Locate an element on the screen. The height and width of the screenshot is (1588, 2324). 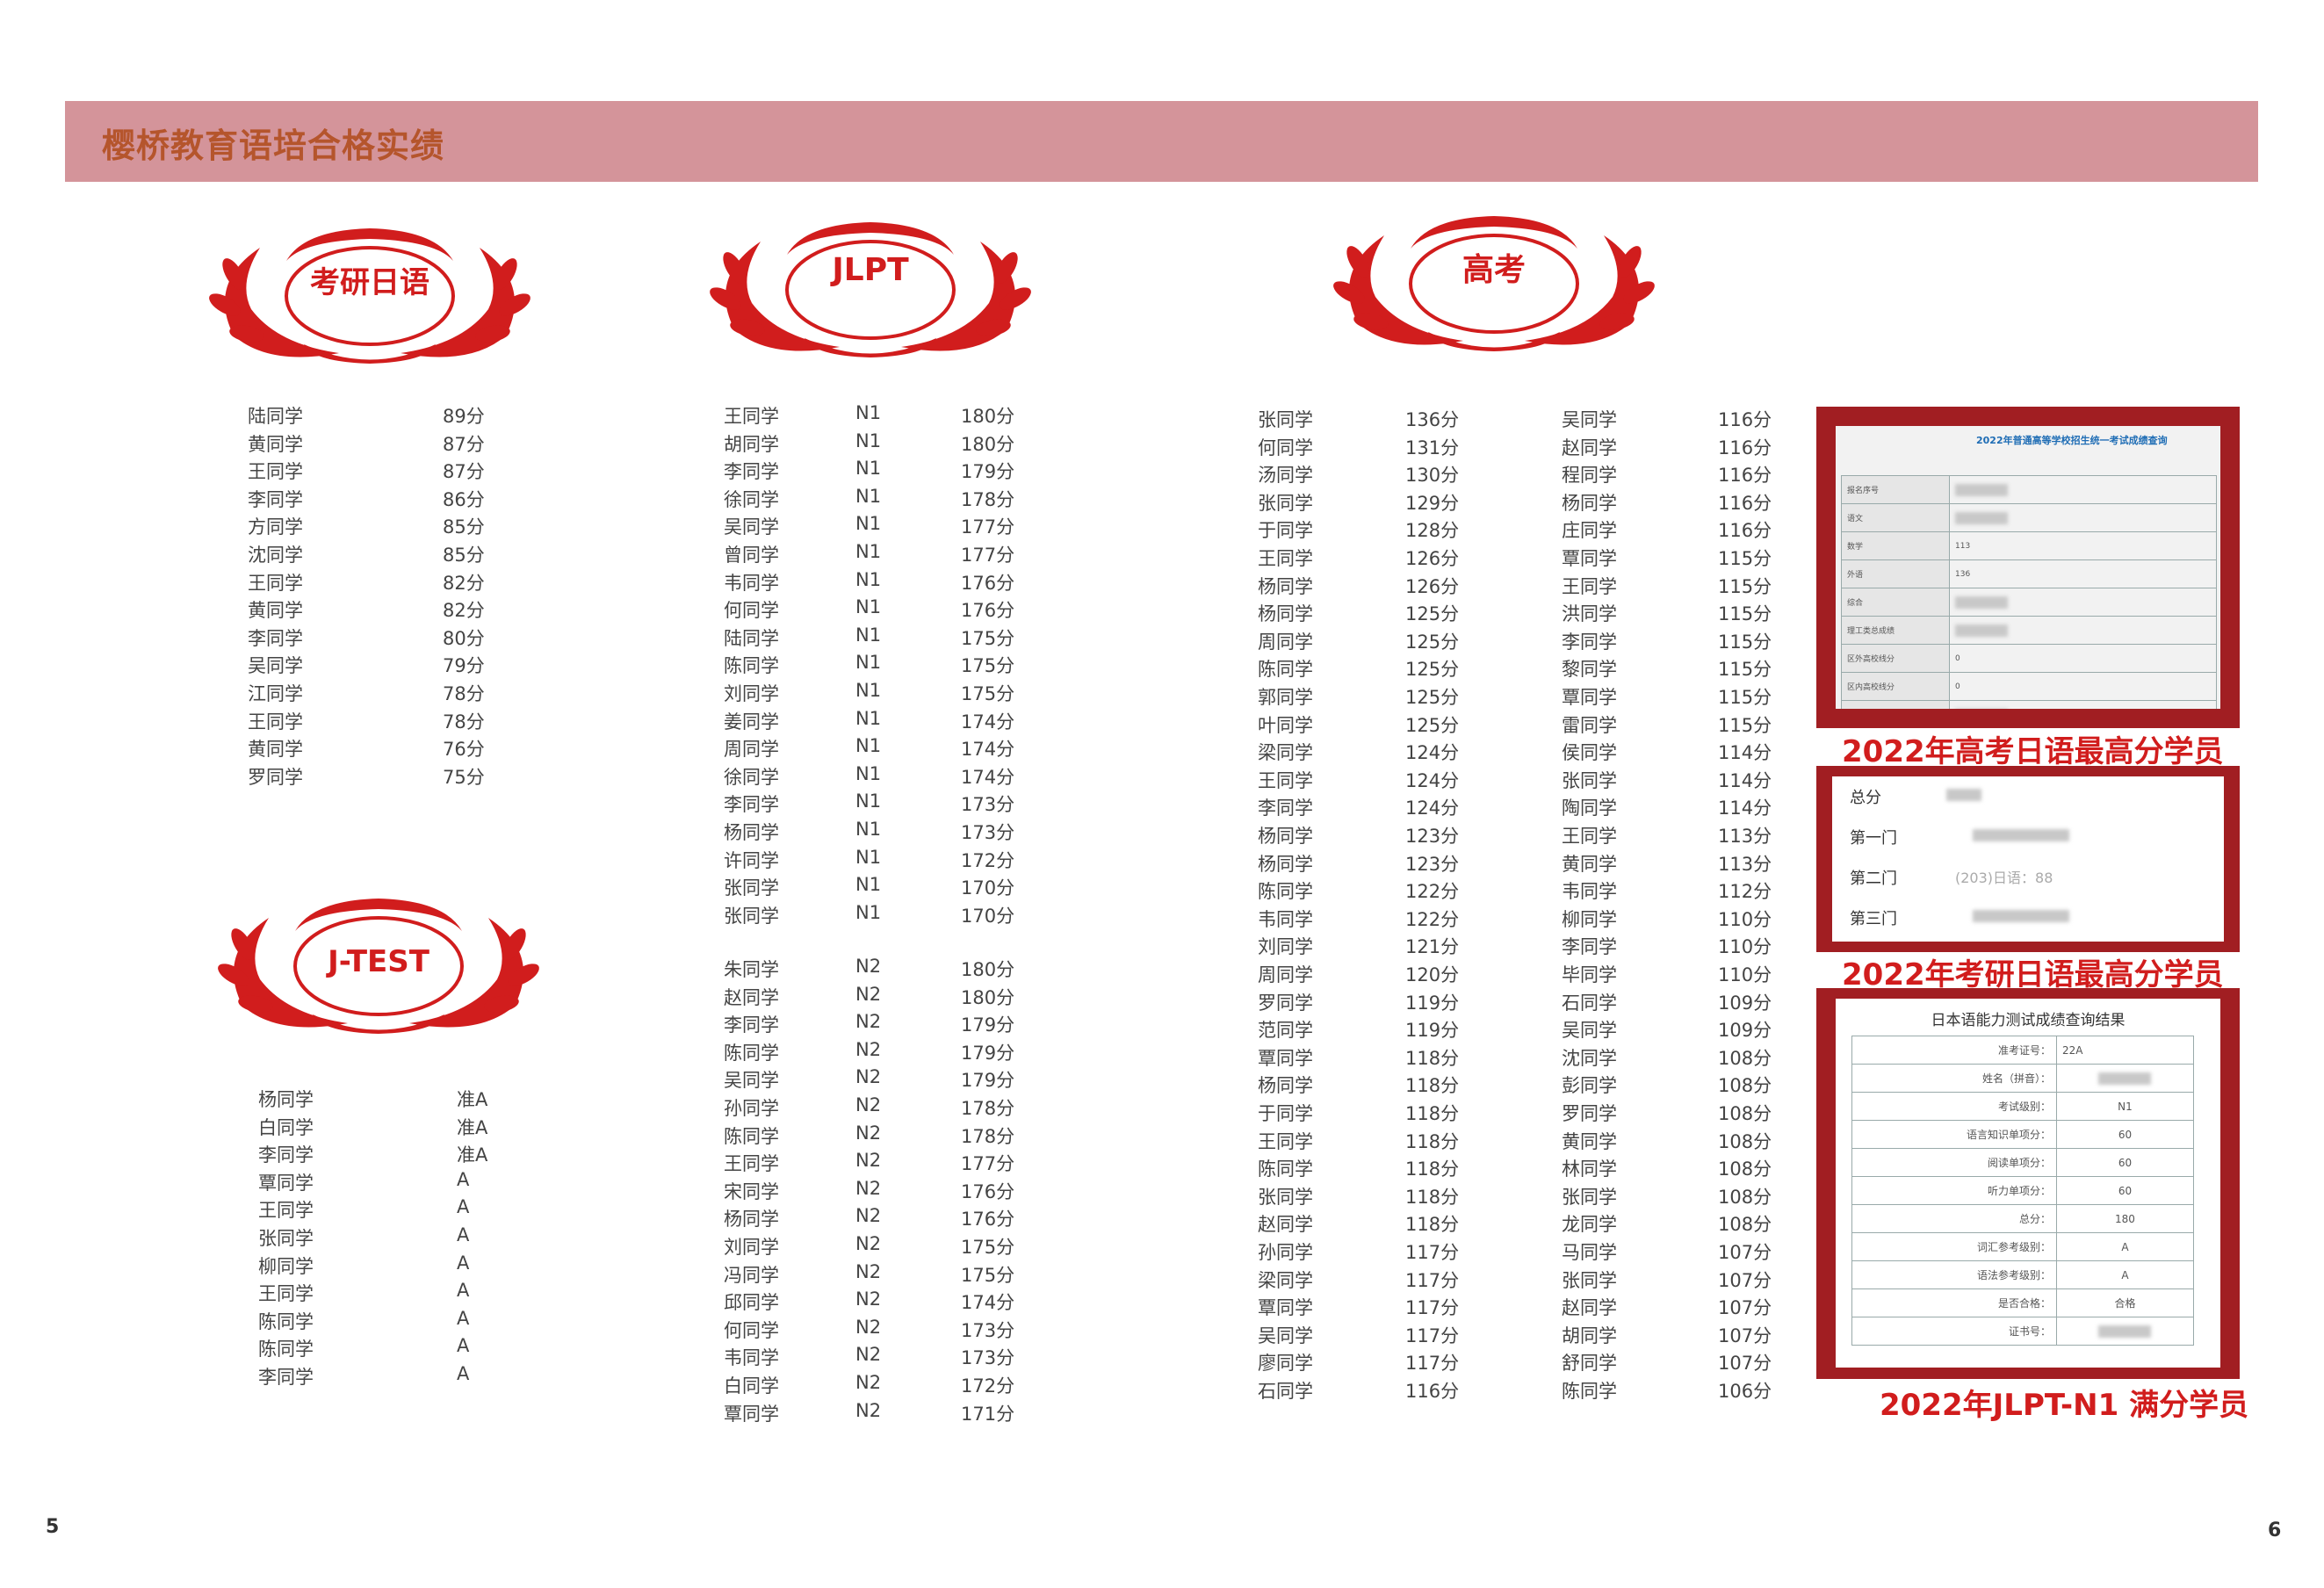
score: 179分 is located at coordinates (988, 1081).